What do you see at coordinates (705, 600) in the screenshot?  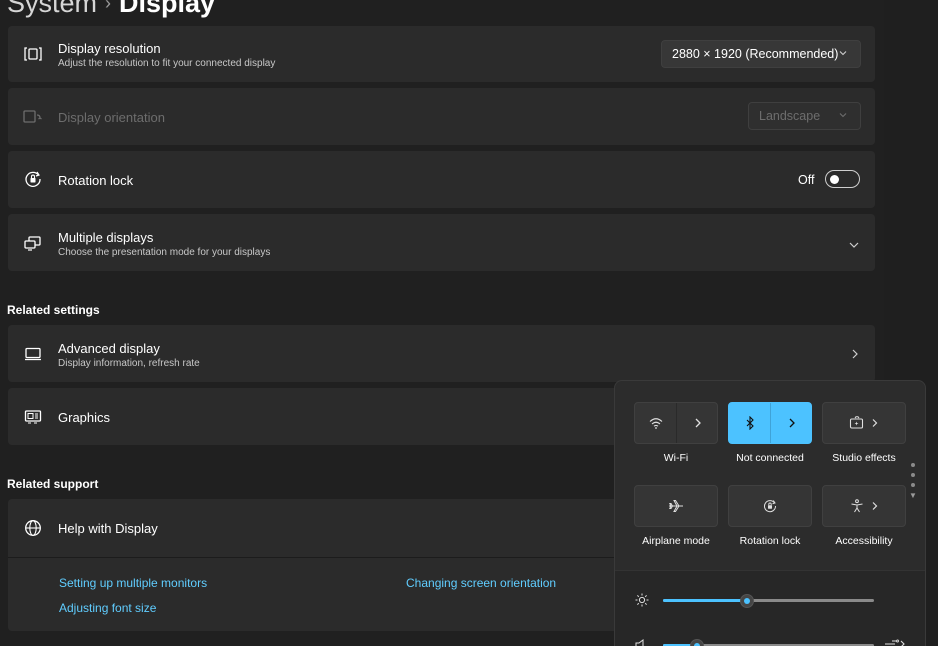 I see `brightness-slider-fill` at bounding box center [705, 600].